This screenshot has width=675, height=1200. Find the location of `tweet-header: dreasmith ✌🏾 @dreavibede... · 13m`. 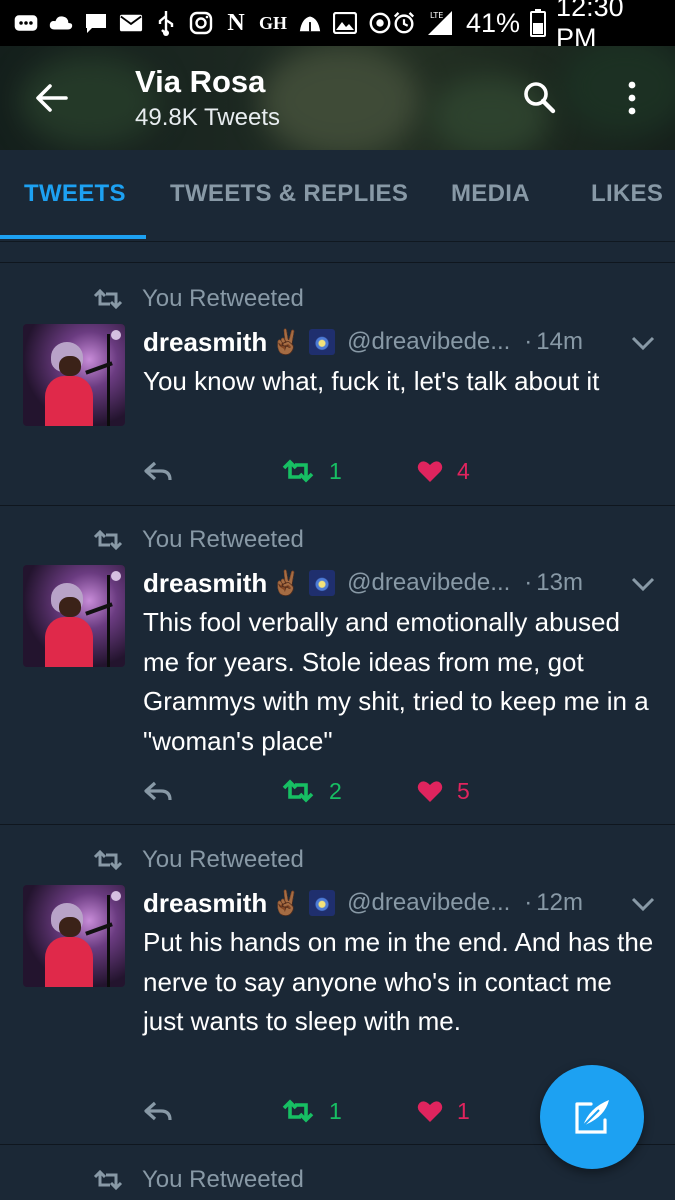

tweet-header: dreasmith ✌🏾 @dreavibede... · 13m is located at coordinates (363, 583).